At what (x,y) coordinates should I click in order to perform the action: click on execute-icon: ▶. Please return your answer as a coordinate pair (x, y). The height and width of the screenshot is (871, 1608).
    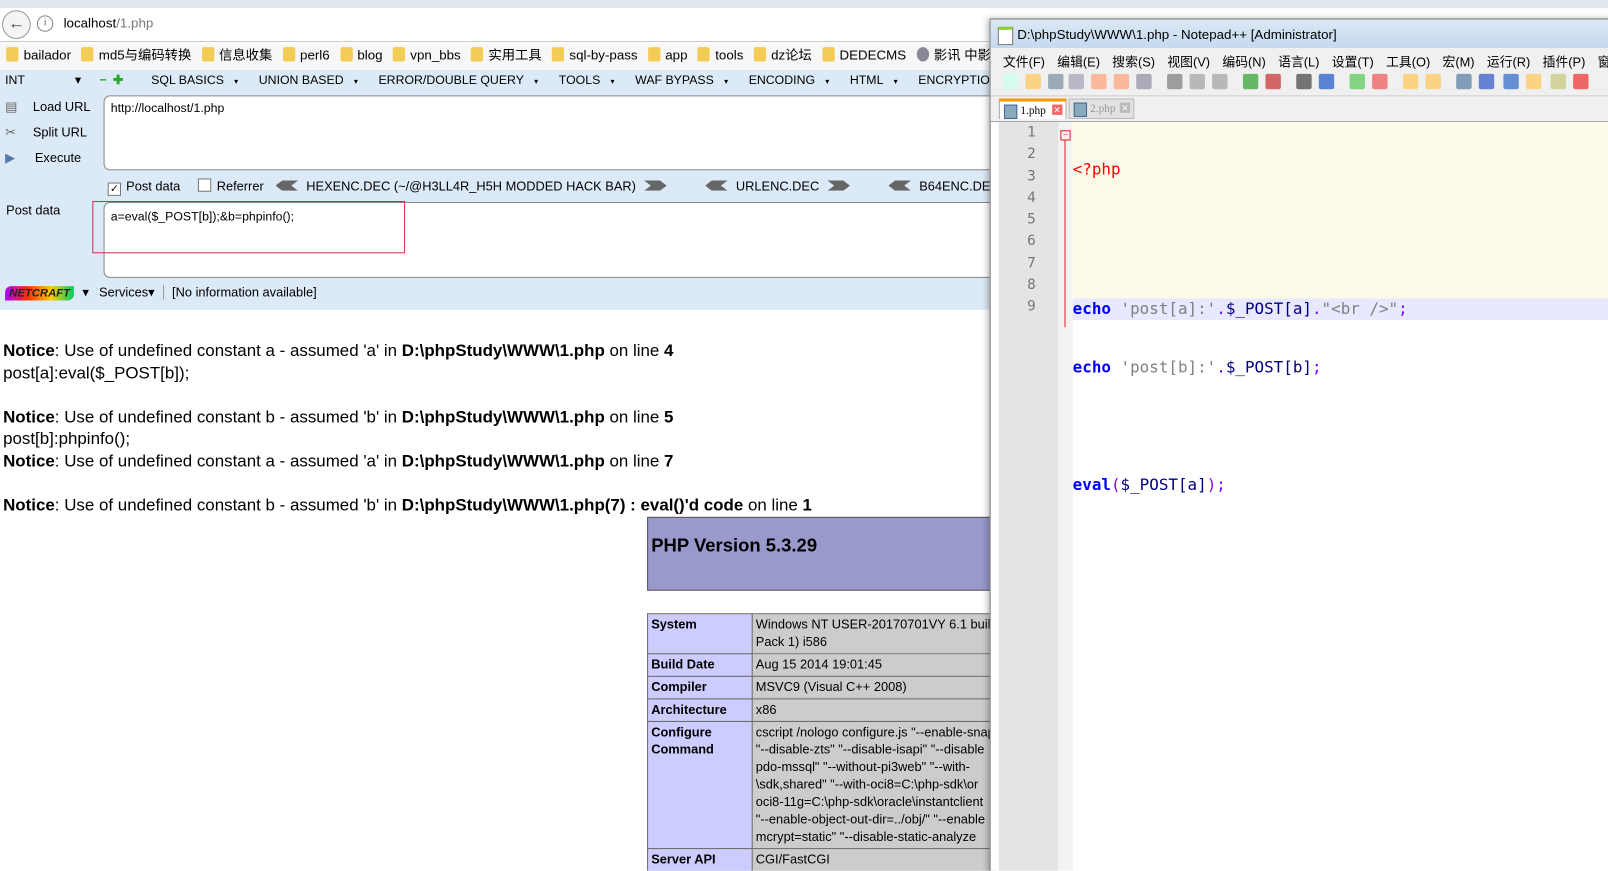
    Looking at the image, I should click on (10, 158).